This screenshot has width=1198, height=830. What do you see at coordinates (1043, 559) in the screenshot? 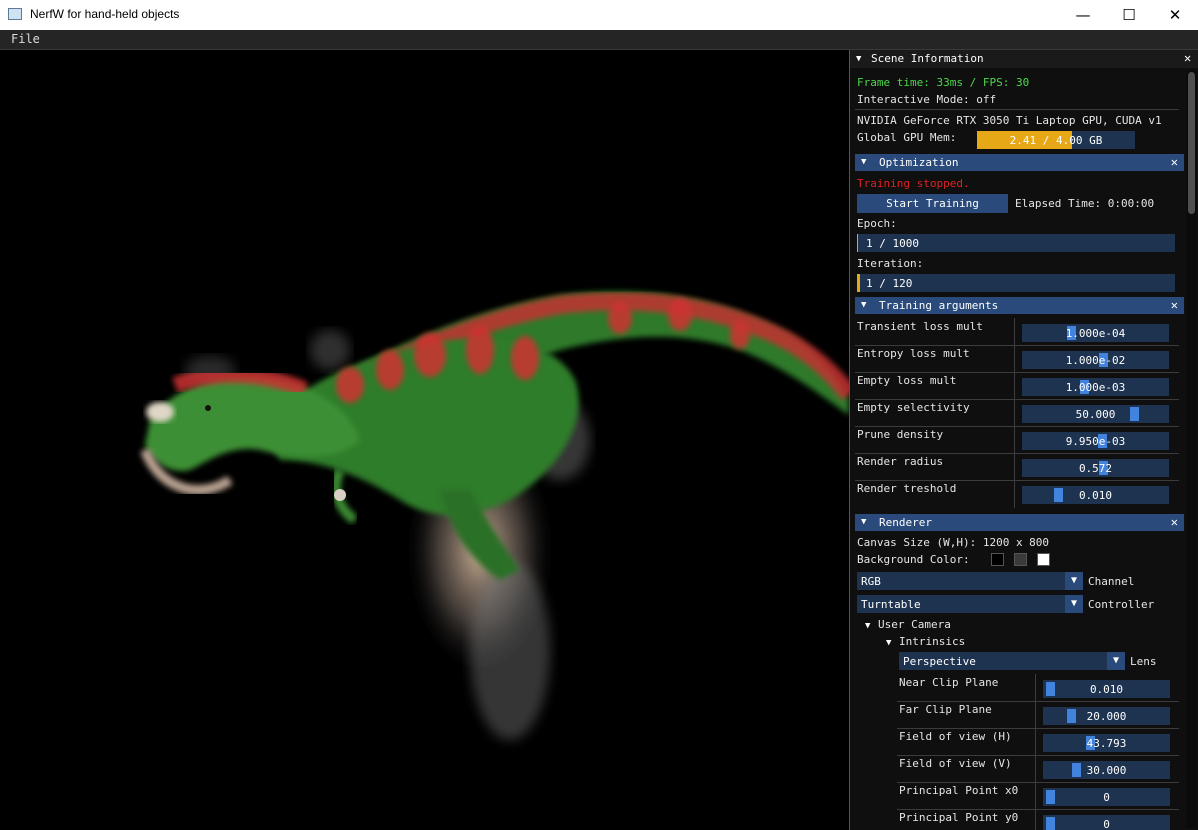
I see `background-color-white-swatch` at bounding box center [1043, 559].